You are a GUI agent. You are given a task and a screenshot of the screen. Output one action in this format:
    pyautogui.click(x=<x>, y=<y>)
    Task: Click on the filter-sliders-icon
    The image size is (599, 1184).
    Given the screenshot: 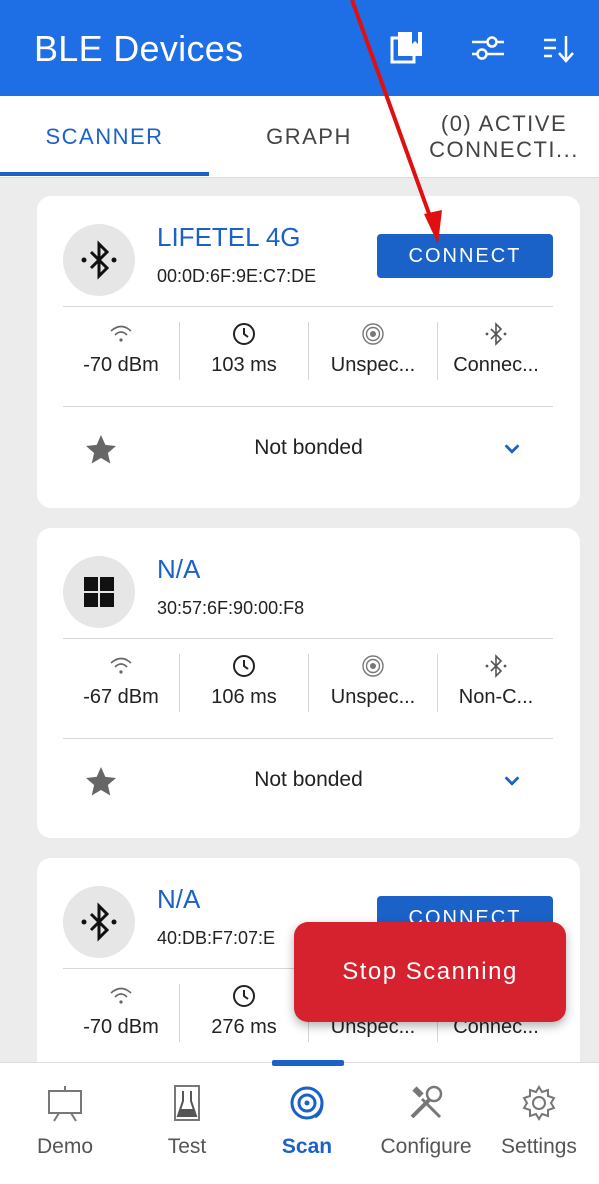 What is the action you would take?
    pyautogui.click(x=488, y=48)
    